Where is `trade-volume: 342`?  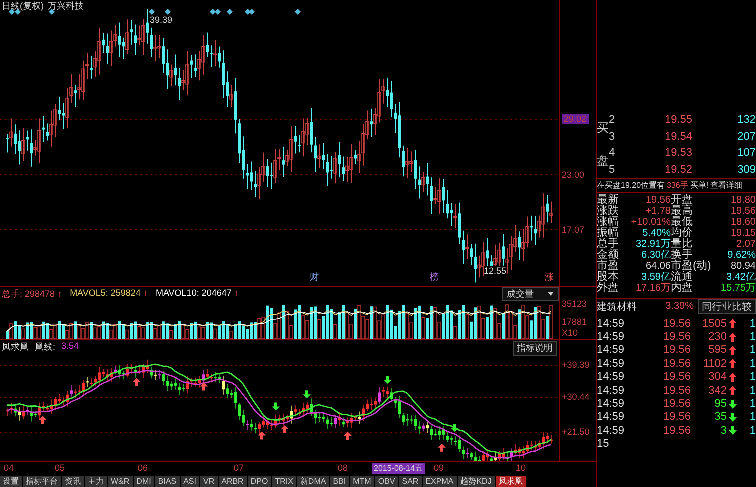
trade-volume: 342 is located at coordinates (717, 390).